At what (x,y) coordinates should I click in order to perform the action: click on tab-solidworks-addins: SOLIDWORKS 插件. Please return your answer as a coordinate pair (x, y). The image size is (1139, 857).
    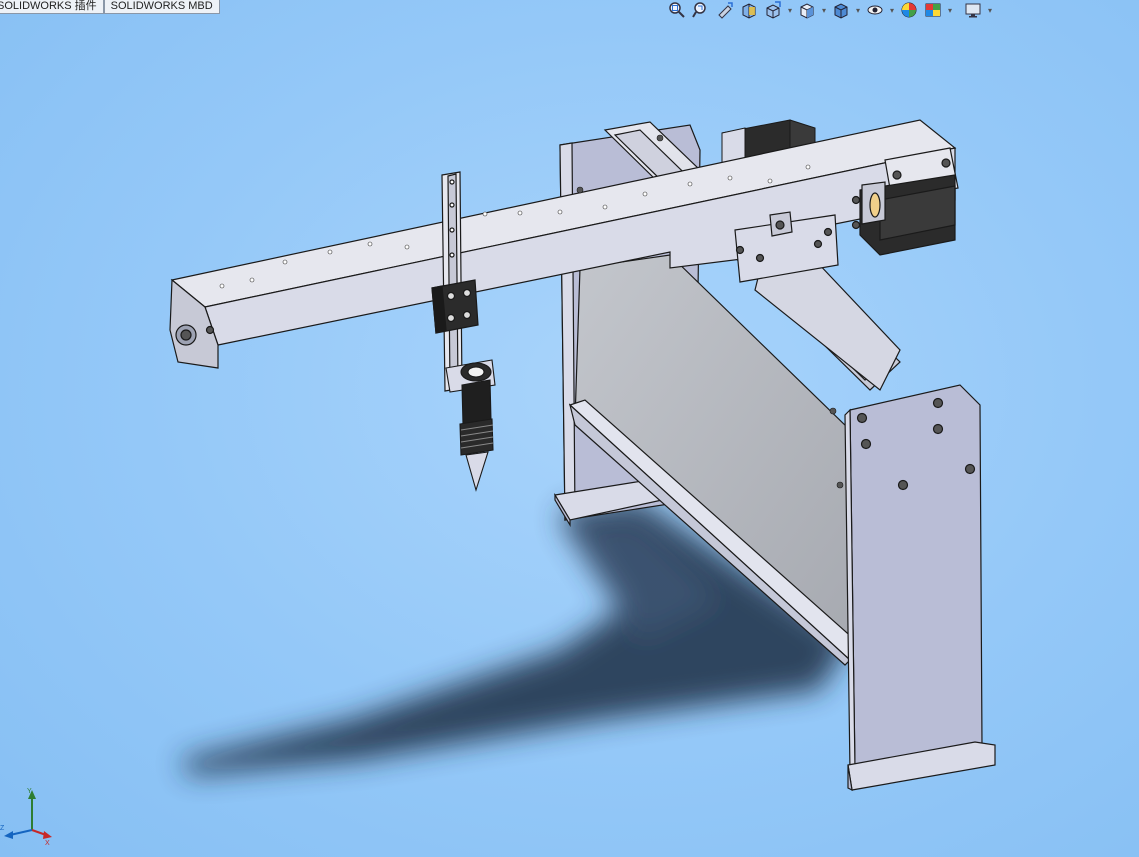
    Looking at the image, I should click on (52, 7).